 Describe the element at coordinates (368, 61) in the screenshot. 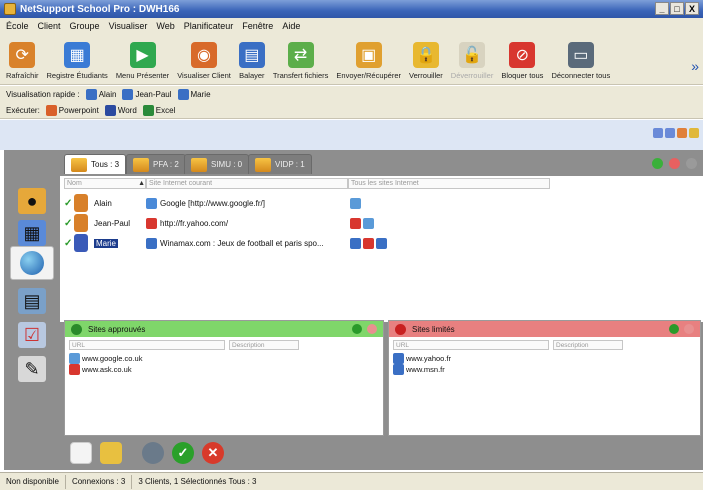

I see `toolbar-button-send-receive: ▣ Envoyer/Récupérer` at that location.